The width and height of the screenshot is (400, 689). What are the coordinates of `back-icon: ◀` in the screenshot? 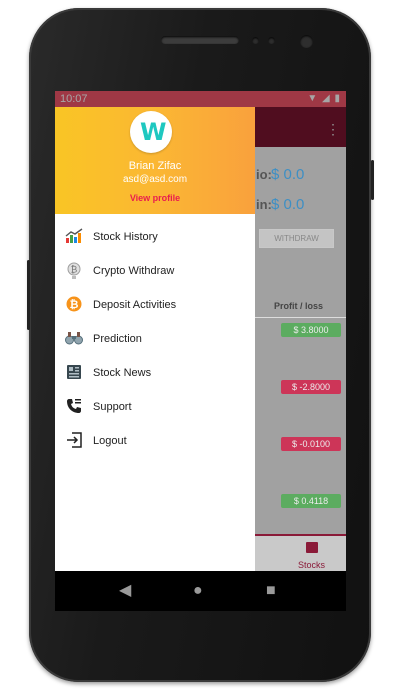 It's located at (125, 591).